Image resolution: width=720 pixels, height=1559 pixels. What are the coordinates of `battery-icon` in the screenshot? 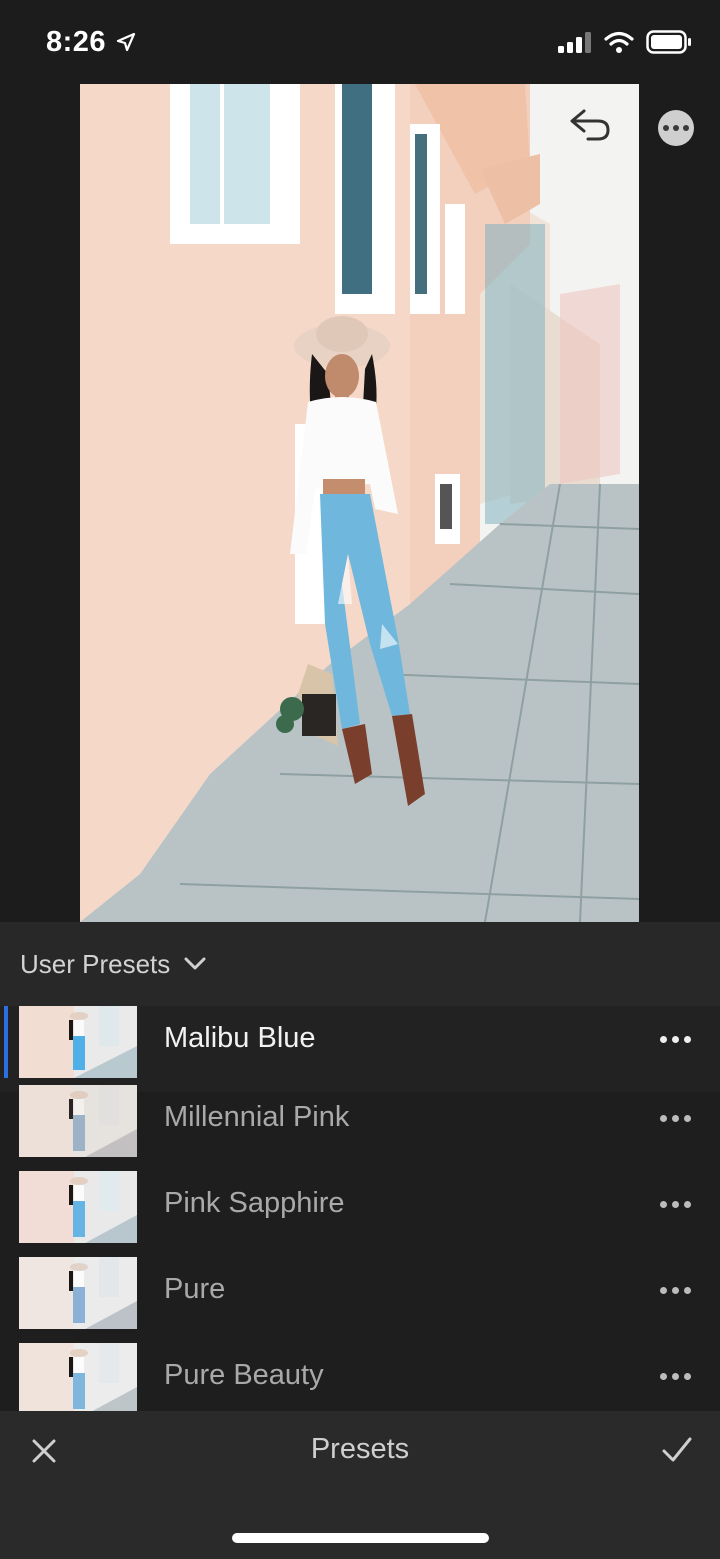 It's located at (669, 44).